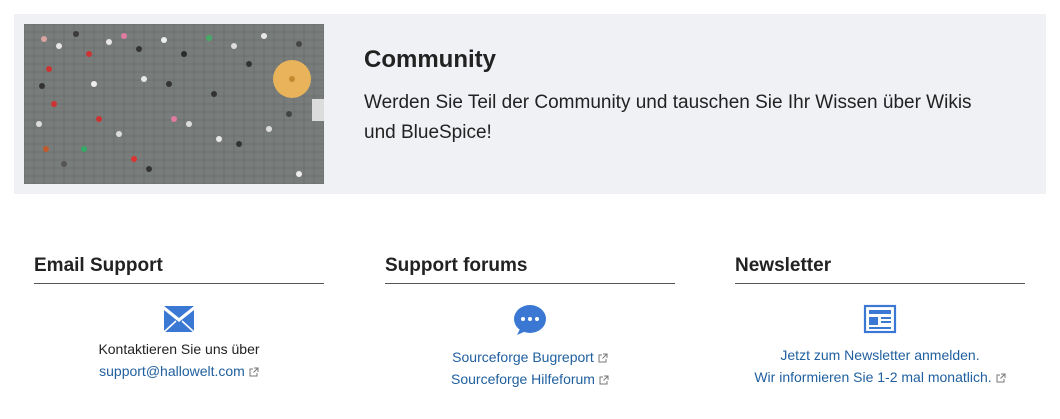 Image resolution: width=1060 pixels, height=419 pixels. I want to click on crowd-photo-illustration, so click(174, 104).